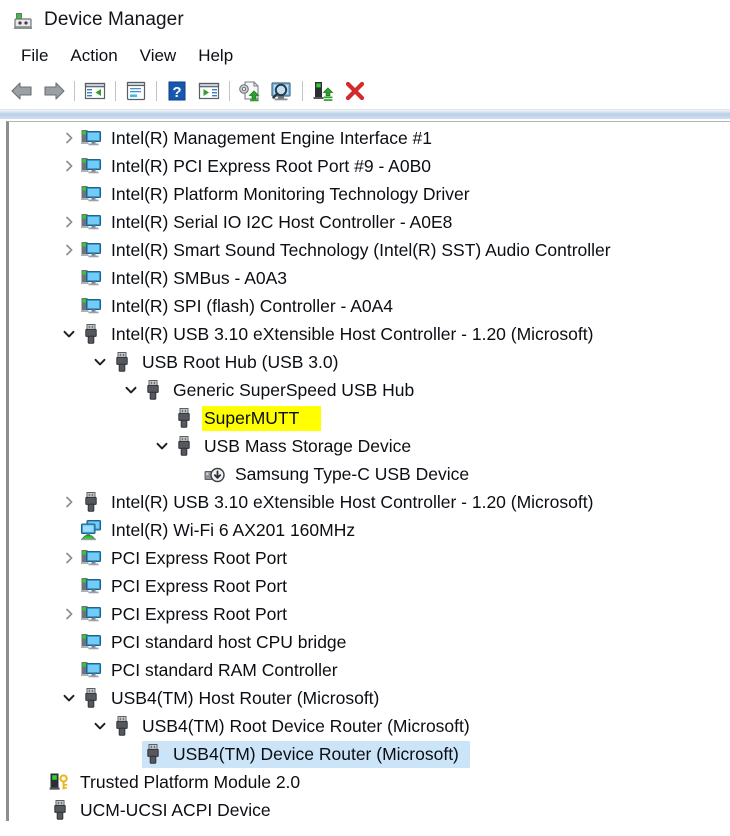 The width and height of the screenshot is (730, 836). Describe the element at coordinates (22, 91) in the screenshot. I see `back-arrow-icon` at that location.